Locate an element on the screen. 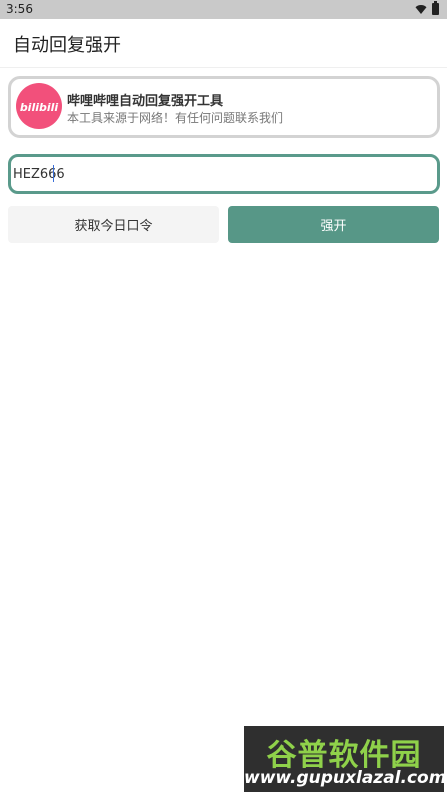 This screenshot has height=796, width=447. app-bar: 自动回复强开 is located at coordinates (223, 43).